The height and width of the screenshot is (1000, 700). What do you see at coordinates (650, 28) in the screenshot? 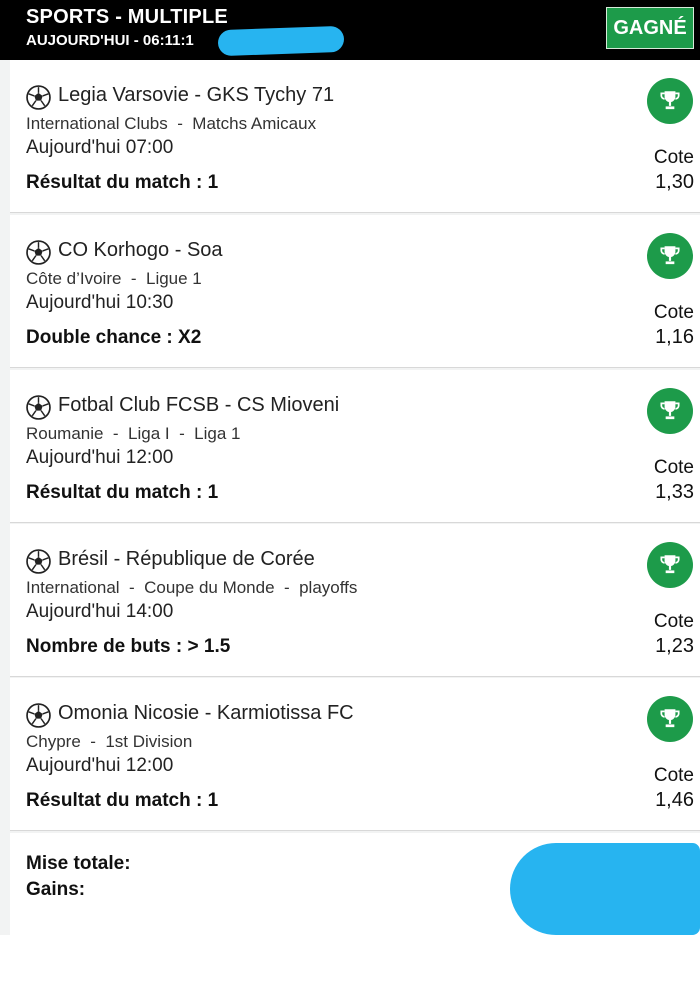
I see `status-badge: GAGNÉ` at bounding box center [650, 28].